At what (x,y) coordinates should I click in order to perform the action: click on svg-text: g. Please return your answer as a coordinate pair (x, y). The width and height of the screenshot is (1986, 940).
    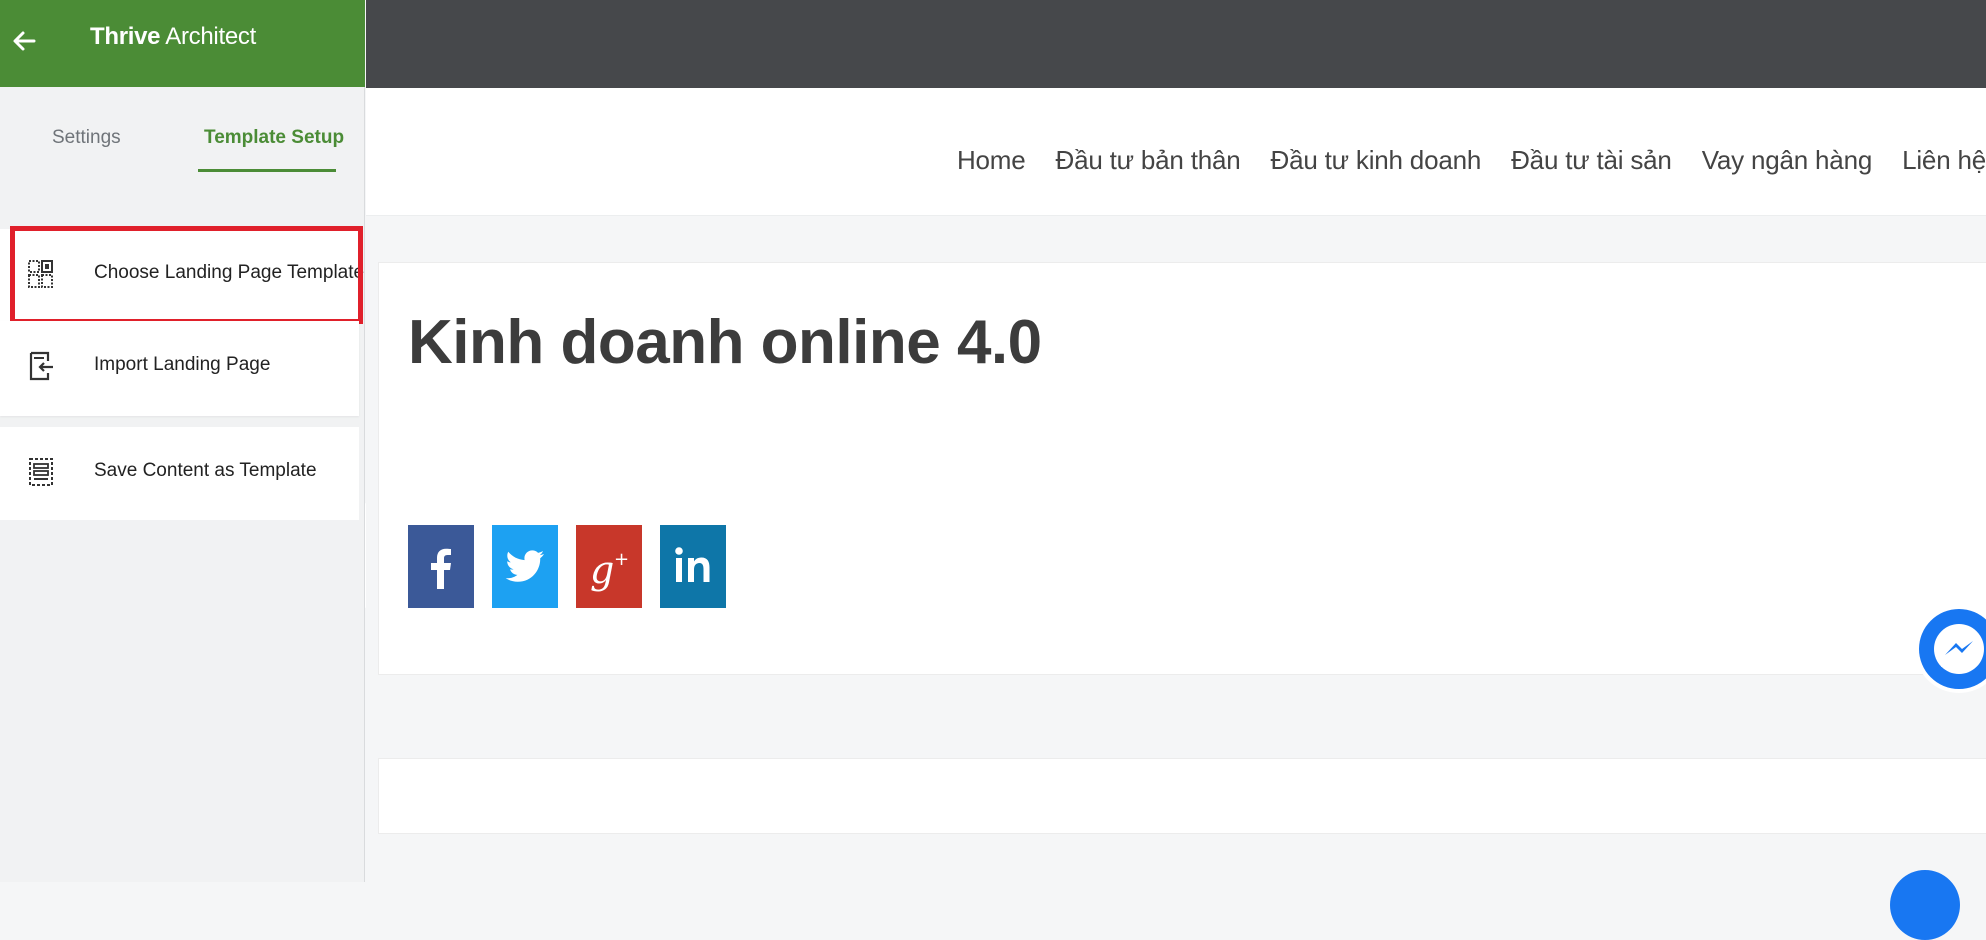
    Looking at the image, I should click on (602, 570).